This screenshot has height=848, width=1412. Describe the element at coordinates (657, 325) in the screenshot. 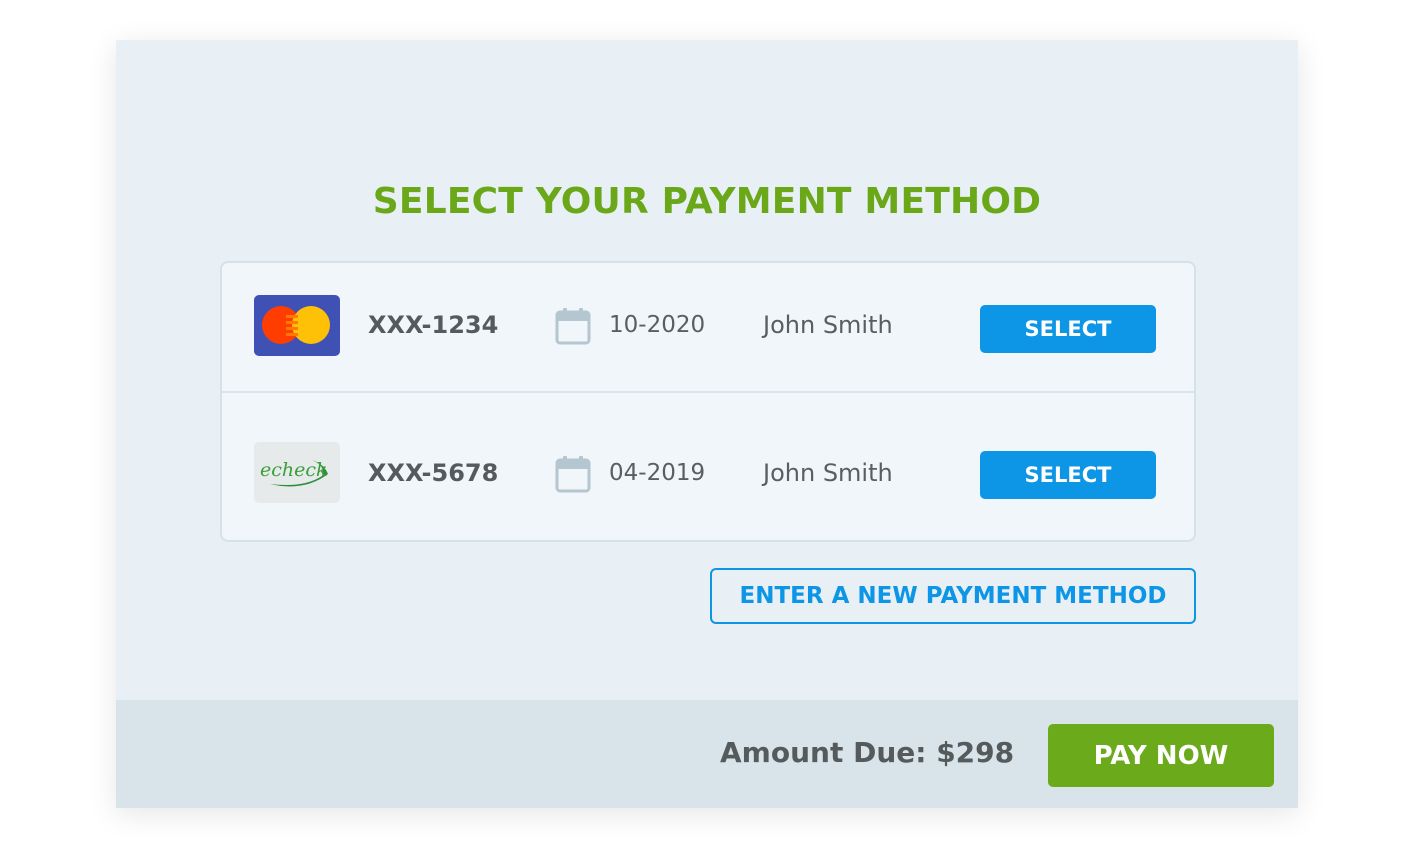

I see `expiry-date: 10-2020` at that location.